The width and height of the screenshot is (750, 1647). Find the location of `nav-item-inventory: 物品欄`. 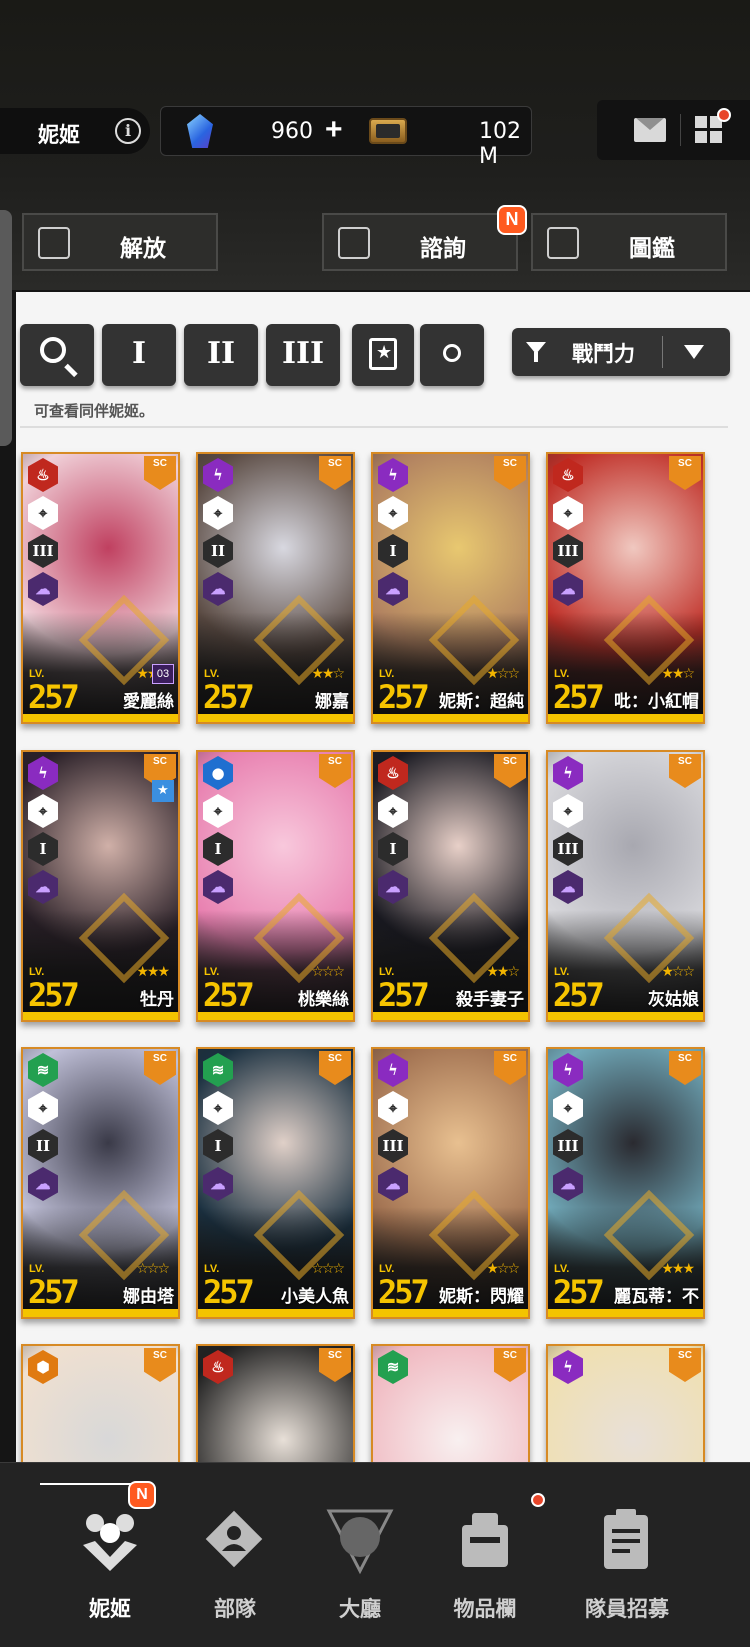

nav-item-inventory: 物品欄 is located at coordinates (485, 1555).